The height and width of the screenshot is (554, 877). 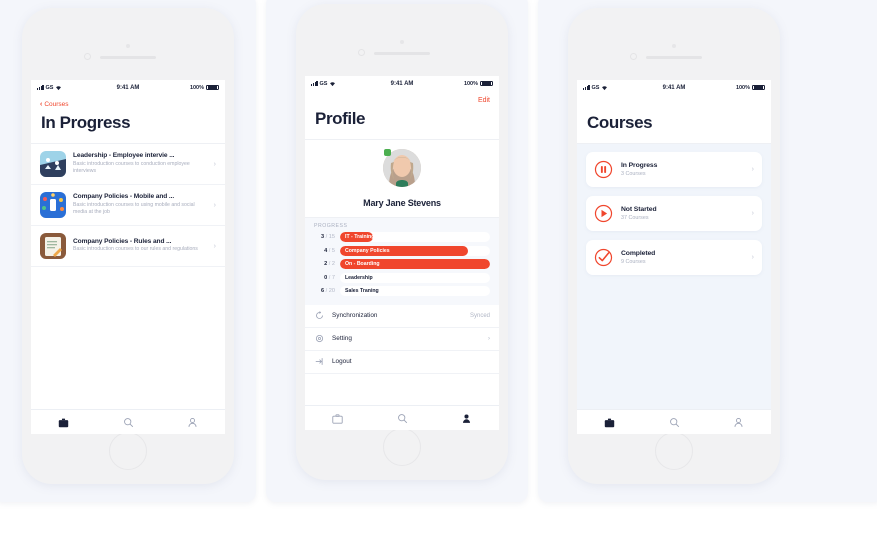 What do you see at coordinates (638, 254) in the screenshot?
I see `card-title: Completed` at bounding box center [638, 254].